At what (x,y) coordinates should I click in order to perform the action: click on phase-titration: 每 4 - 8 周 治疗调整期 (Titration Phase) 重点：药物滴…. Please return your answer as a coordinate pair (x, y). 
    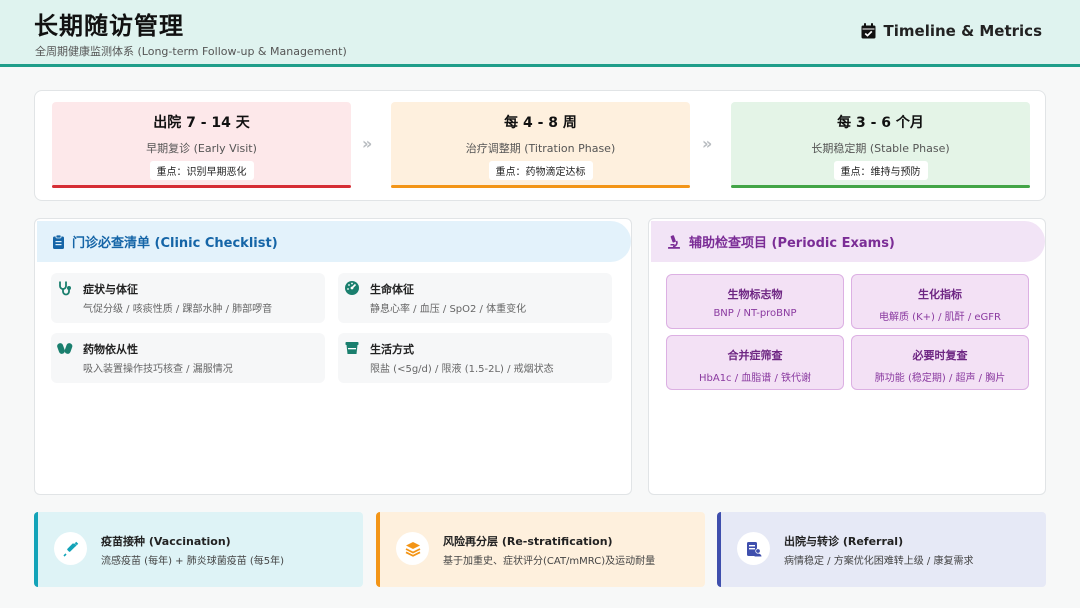
    Looking at the image, I should click on (540, 145).